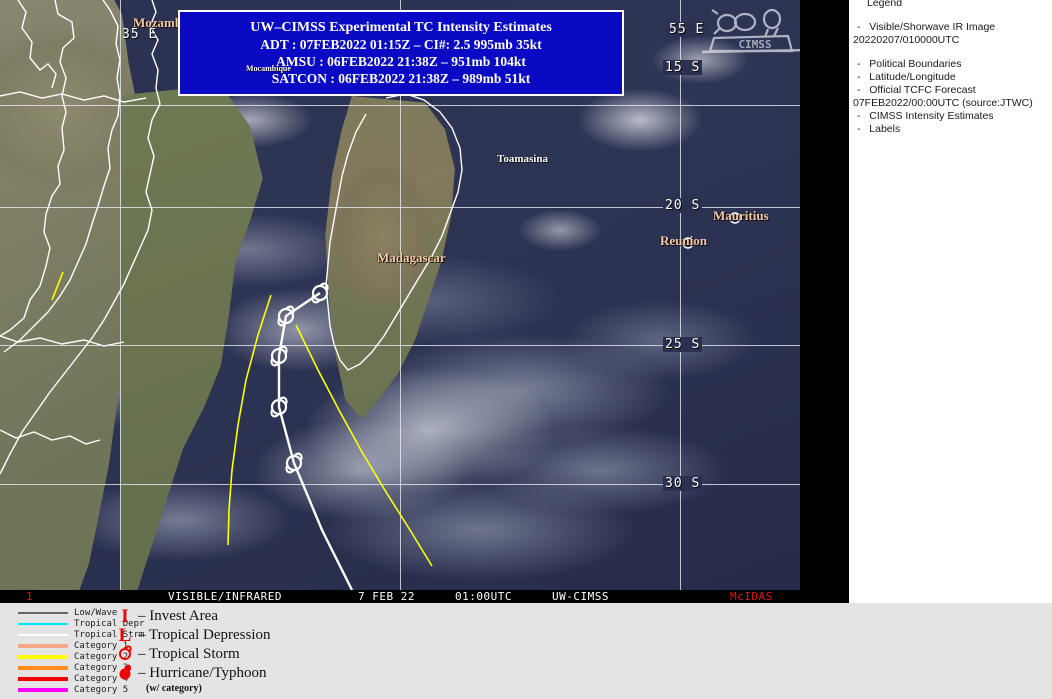  I want to click on legend-item-cimss: - CIMSS Intensity Estimates, so click(950, 116).